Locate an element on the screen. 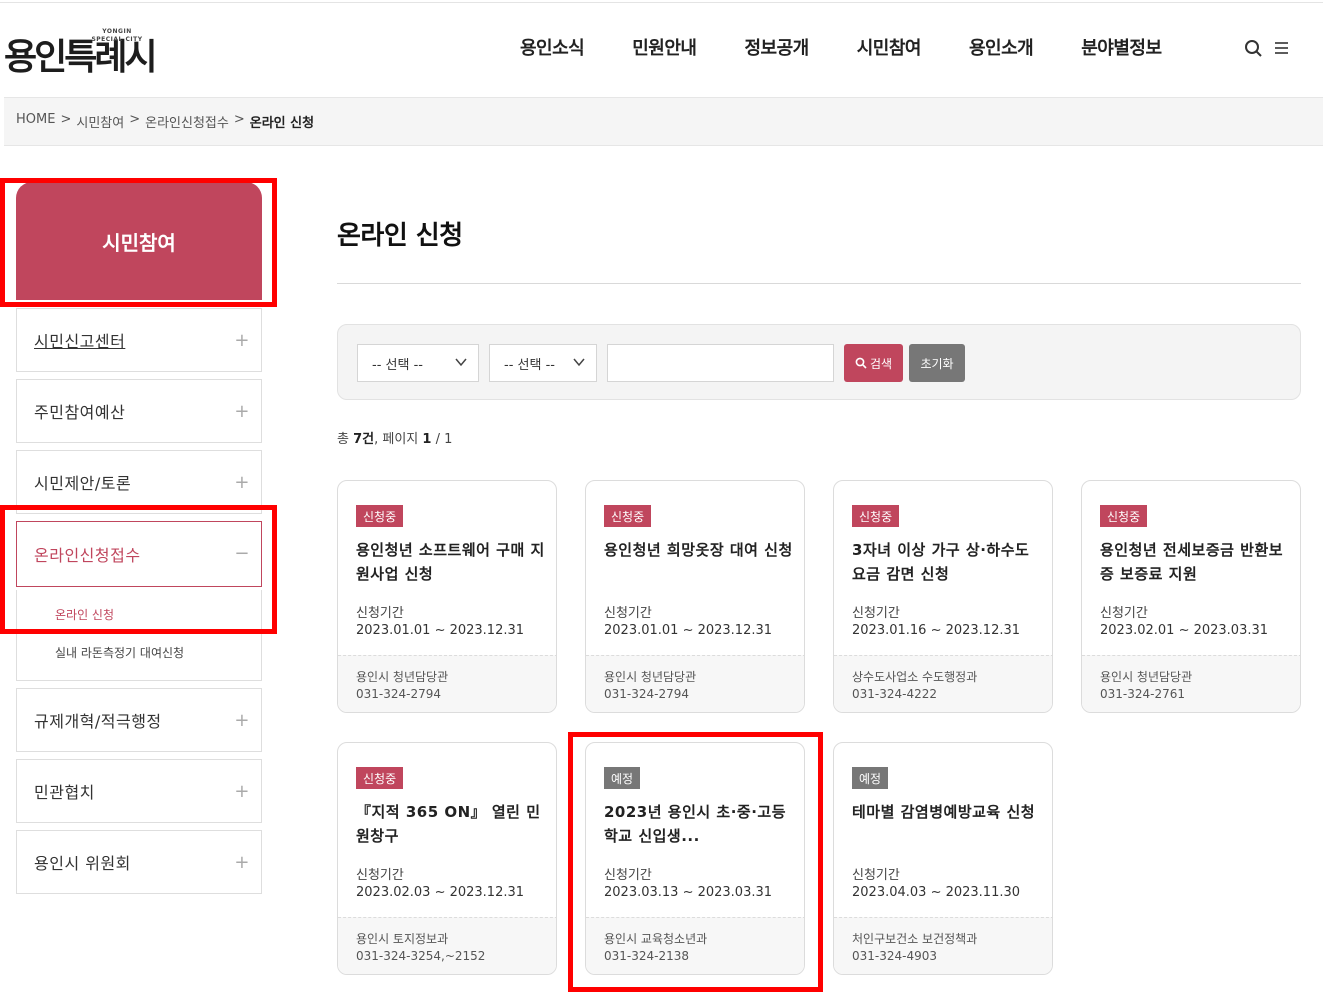 This screenshot has height=993, width=1323. top-border is located at coordinates (661, 1).